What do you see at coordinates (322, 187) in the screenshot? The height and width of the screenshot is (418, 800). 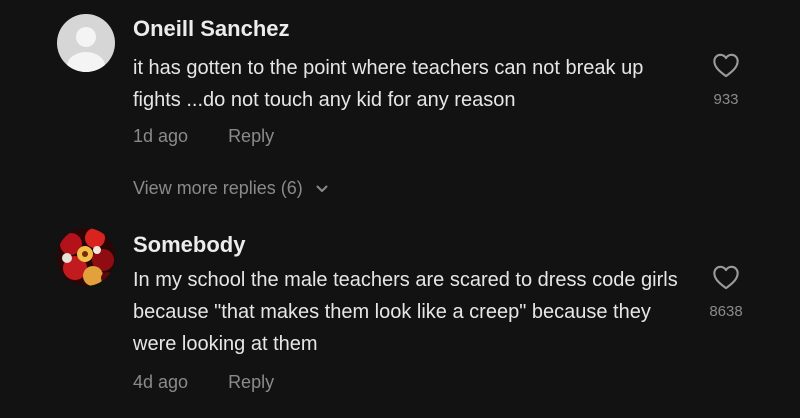 I see `chevron-down-icon` at bounding box center [322, 187].